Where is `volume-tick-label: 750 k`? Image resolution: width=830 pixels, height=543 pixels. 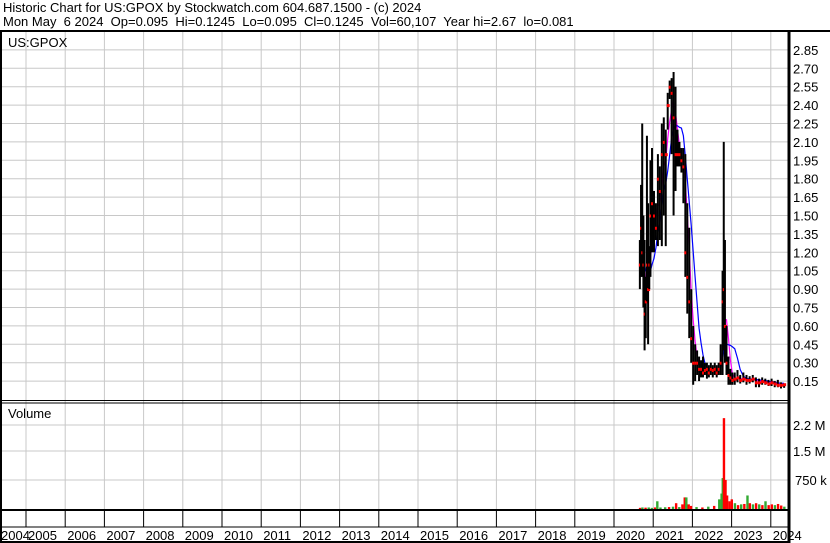
volume-tick-label: 750 k is located at coordinates (811, 480).